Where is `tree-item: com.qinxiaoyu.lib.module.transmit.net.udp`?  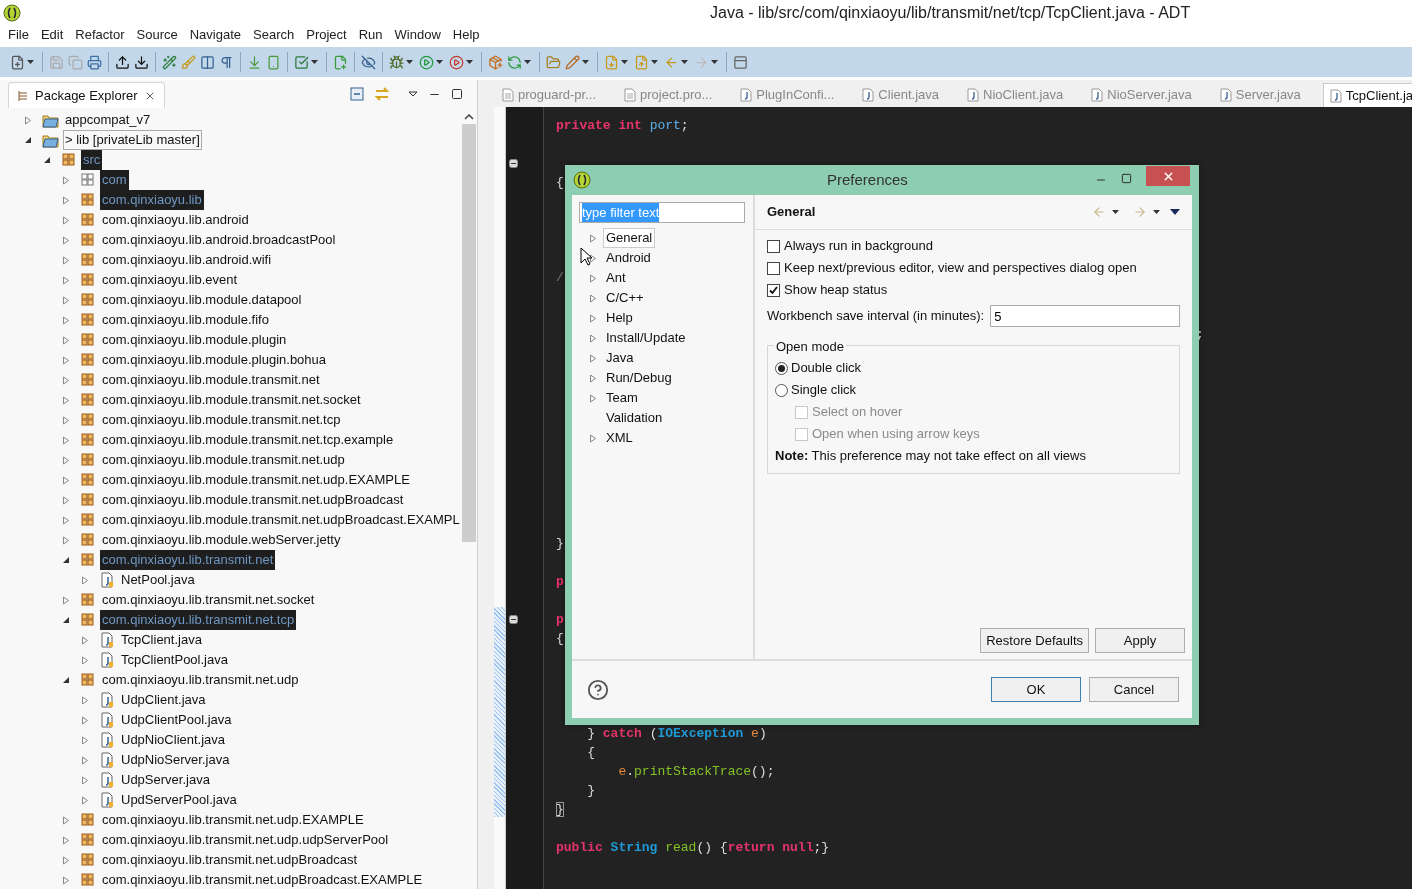 tree-item: com.qinxiaoyu.lib.module.transmit.net.udp is located at coordinates (223, 460).